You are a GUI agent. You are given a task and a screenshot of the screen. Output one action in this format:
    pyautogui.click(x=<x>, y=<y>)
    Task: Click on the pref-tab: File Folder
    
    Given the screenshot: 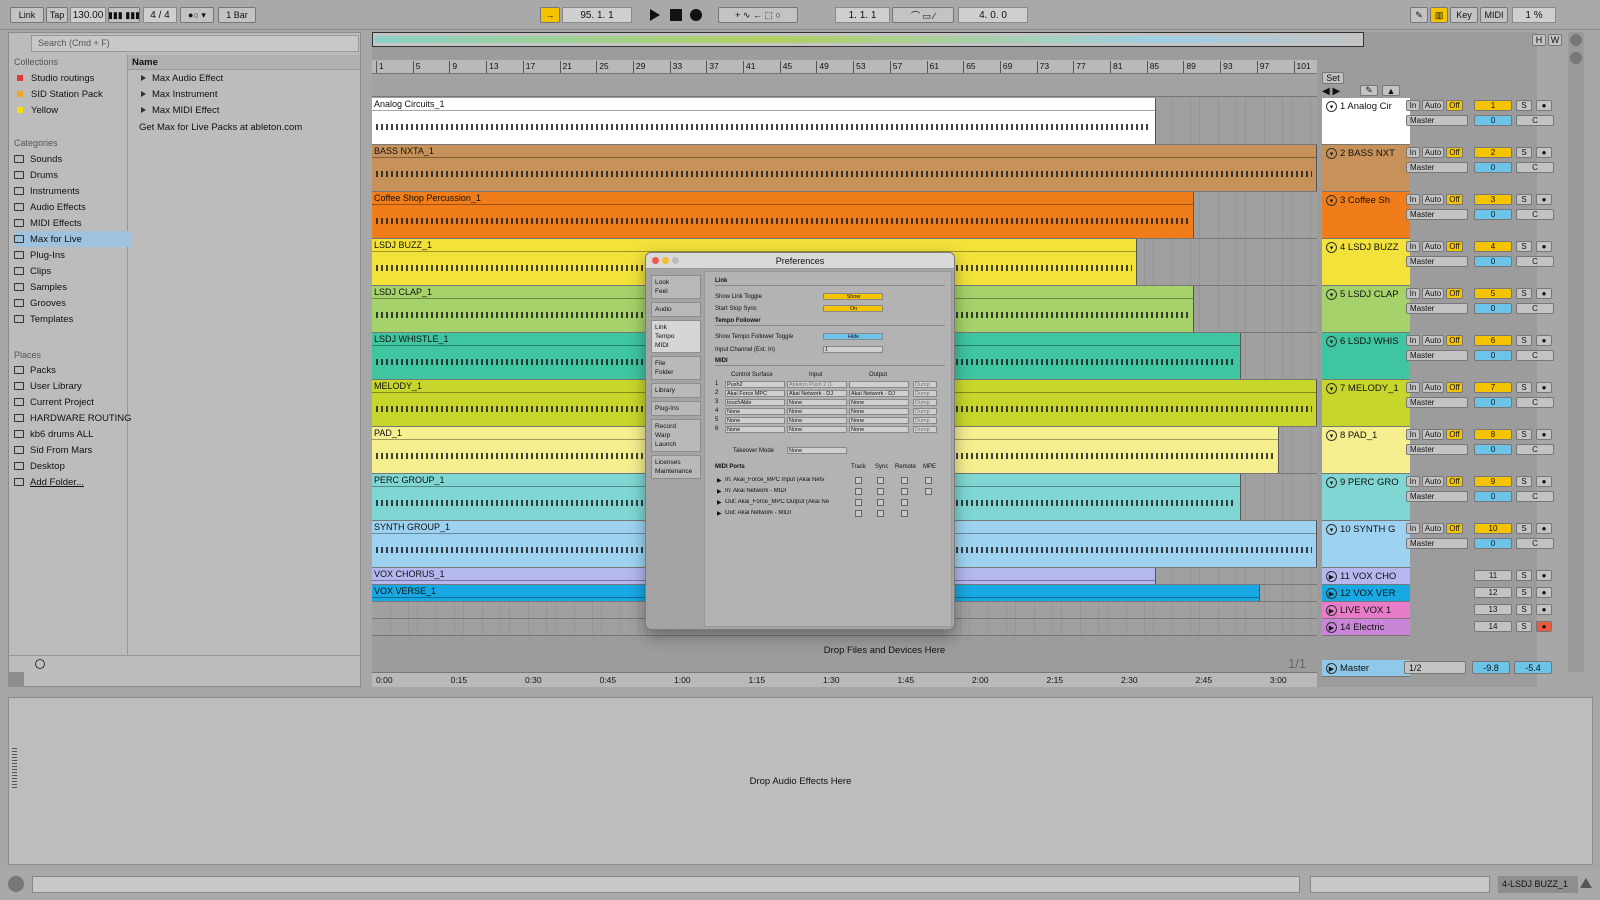 What is the action you would take?
    pyautogui.click(x=676, y=368)
    